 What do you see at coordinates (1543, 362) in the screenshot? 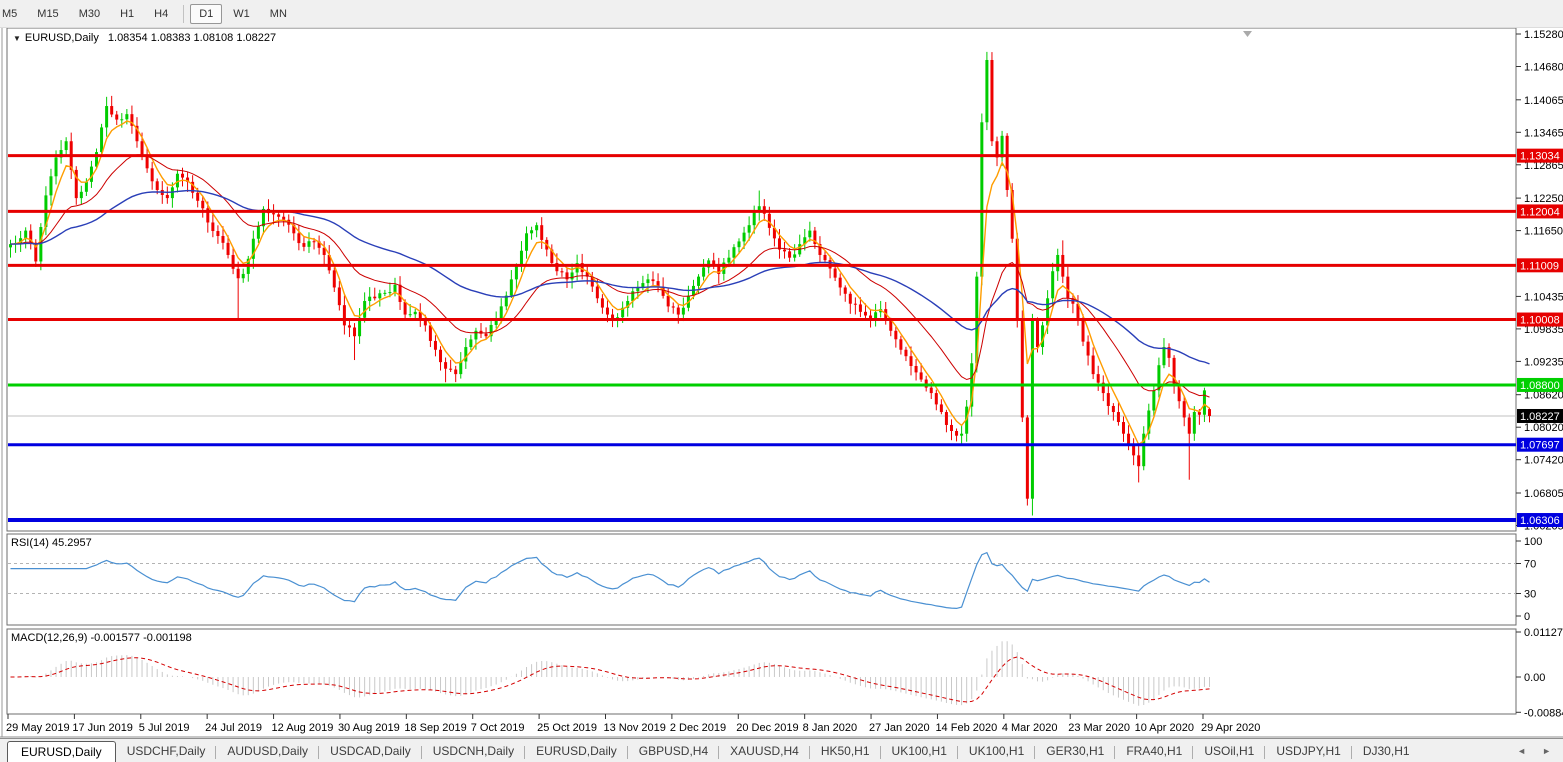
I see `svg-text: 1.09235` at bounding box center [1543, 362].